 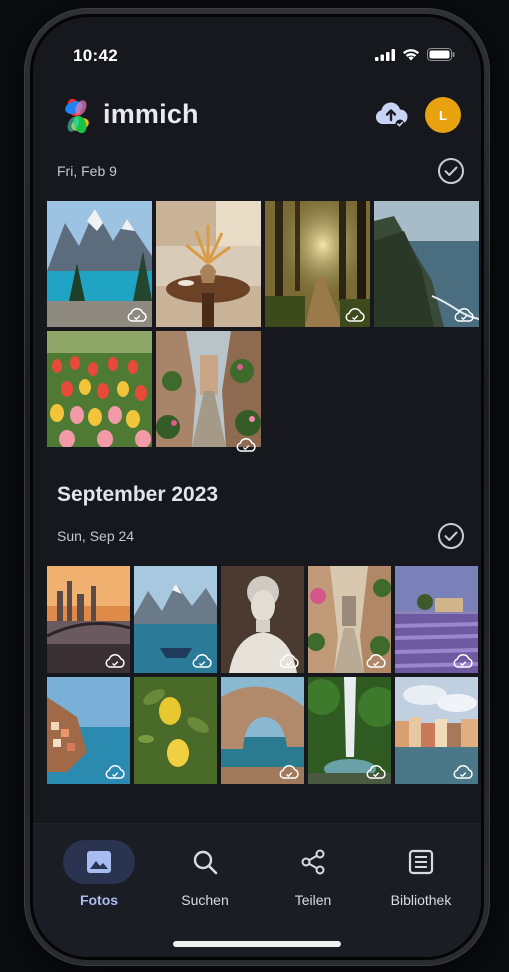 I want to click on app-name: immich, so click(x=151, y=114).